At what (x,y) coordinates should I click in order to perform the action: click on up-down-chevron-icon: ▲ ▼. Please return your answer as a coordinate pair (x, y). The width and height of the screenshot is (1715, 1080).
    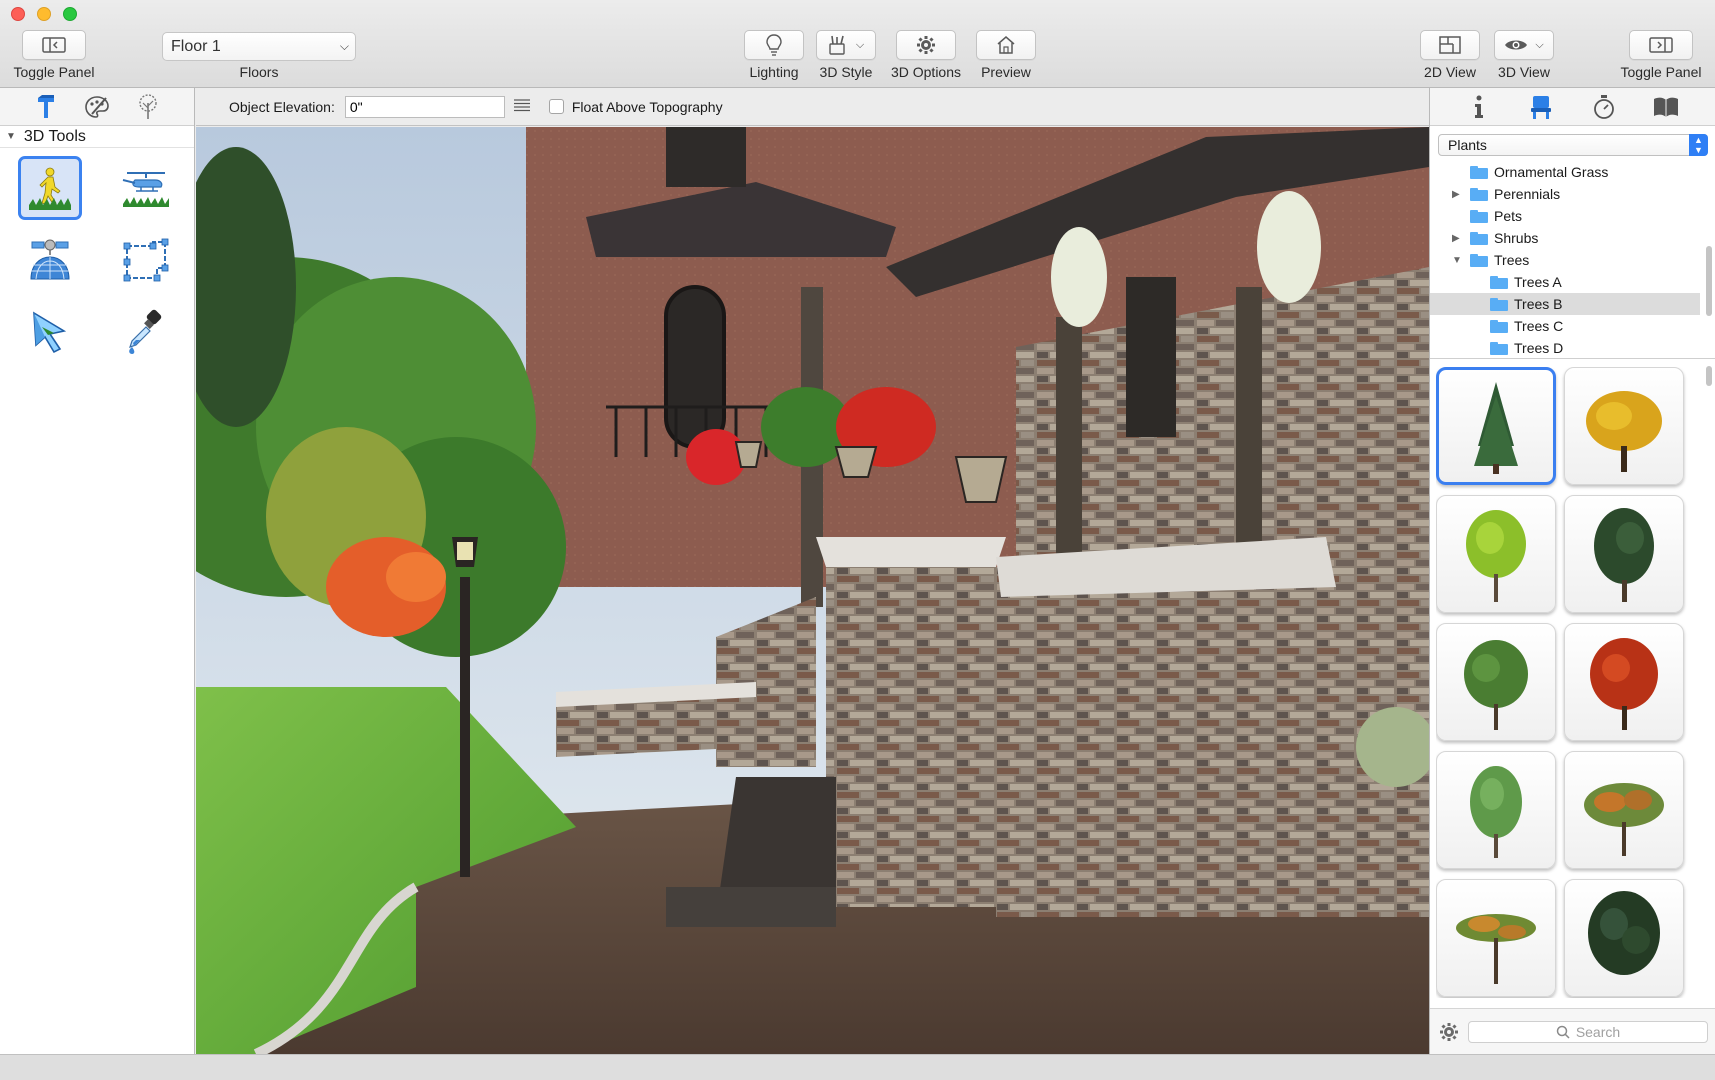
    Looking at the image, I should click on (1698, 145).